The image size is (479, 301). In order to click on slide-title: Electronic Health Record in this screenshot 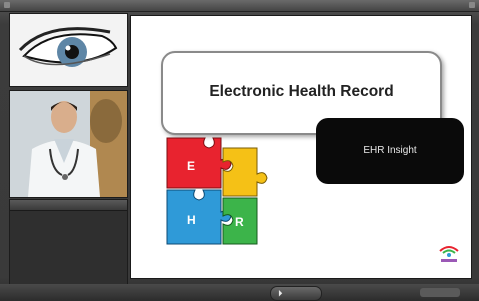, I will do `click(301, 91)`.